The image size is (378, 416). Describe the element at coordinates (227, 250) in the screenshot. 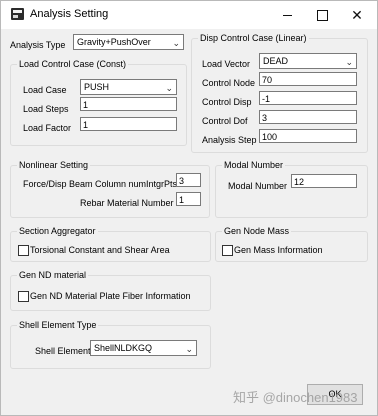

I see `gen-mass-checkbox` at that location.